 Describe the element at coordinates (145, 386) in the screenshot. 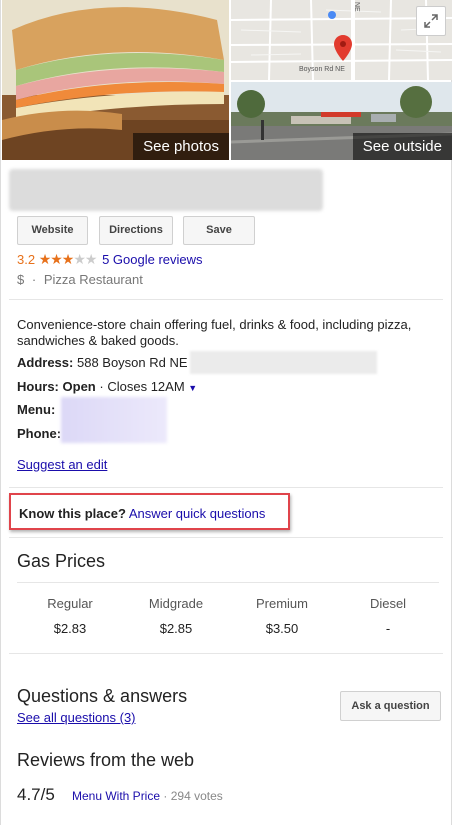

I see `hours-detail: Closes 12AM` at that location.